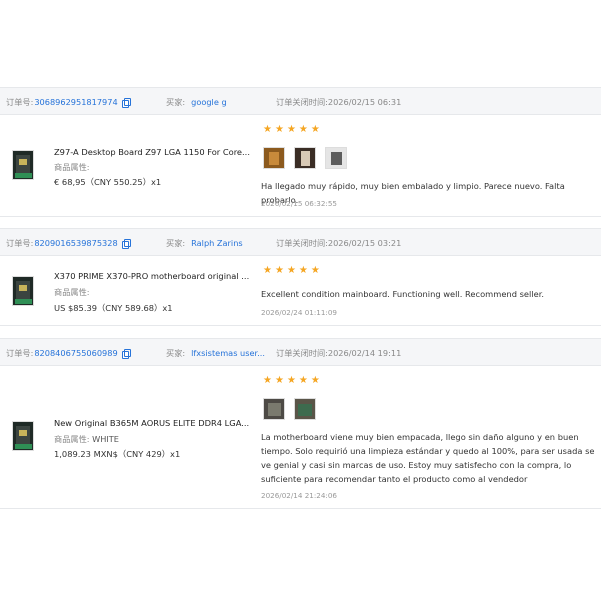 Image resolution: width=601 pixels, height=601 pixels. What do you see at coordinates (75, 353) in the screenshot?
I see `order-no-link: 8208406755060989` at bounding box center [75, 353].